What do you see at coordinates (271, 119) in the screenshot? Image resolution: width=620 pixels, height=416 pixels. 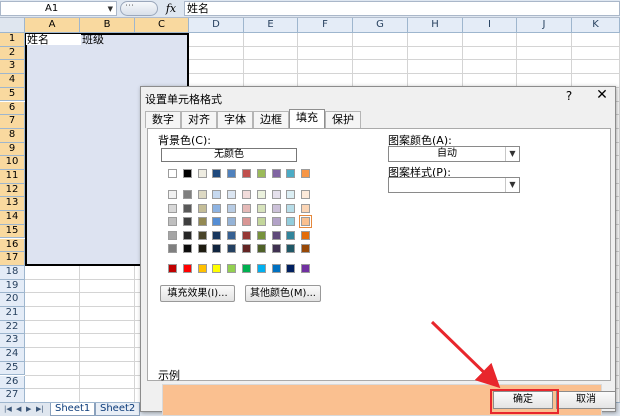 I see `tab-border: 边框` at bounding box center [271, 119].